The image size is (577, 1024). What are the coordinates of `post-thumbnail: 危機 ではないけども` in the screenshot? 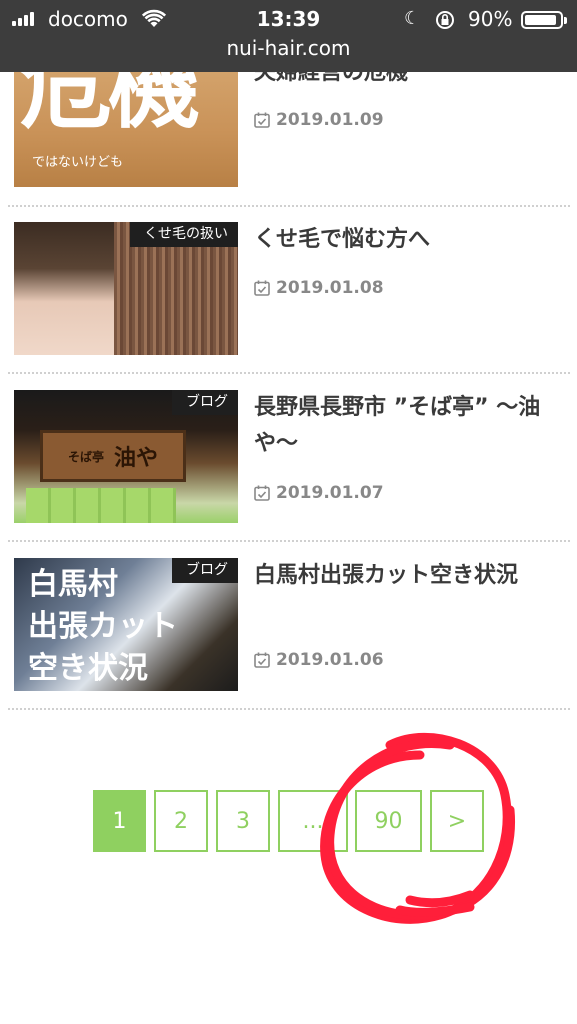 It's located at (126, 120).